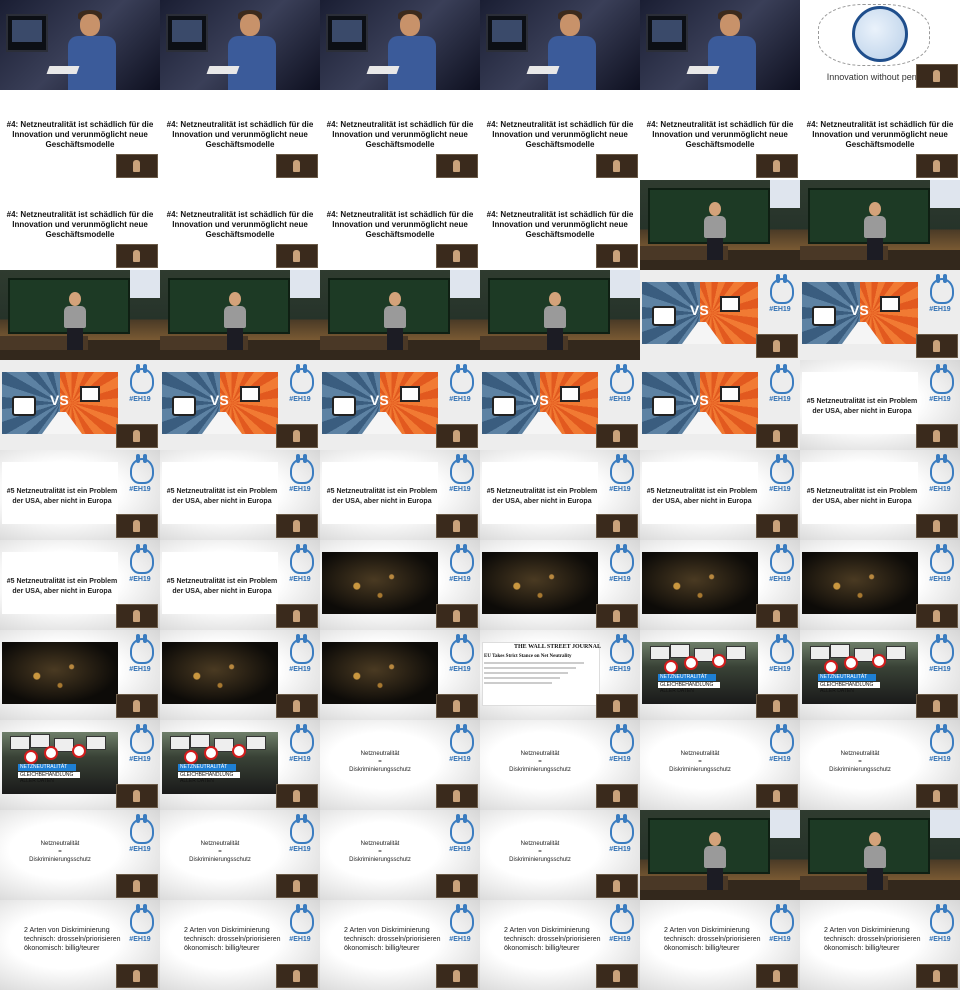 This screenshot has width=960, height=990. I want to click on computer-icon, so click(570, 394).